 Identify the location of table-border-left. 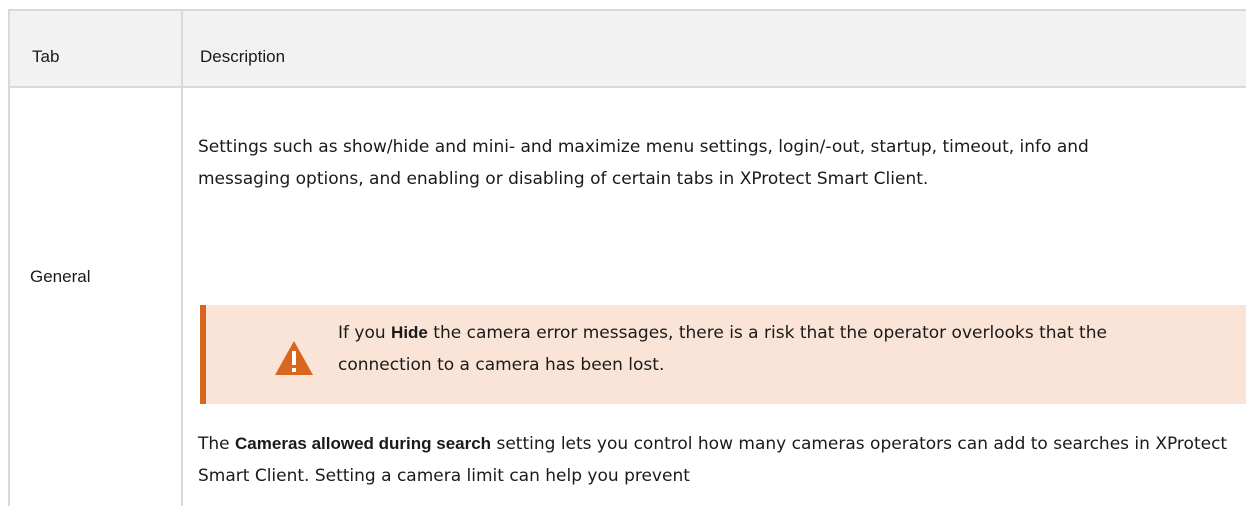
(9, 257).